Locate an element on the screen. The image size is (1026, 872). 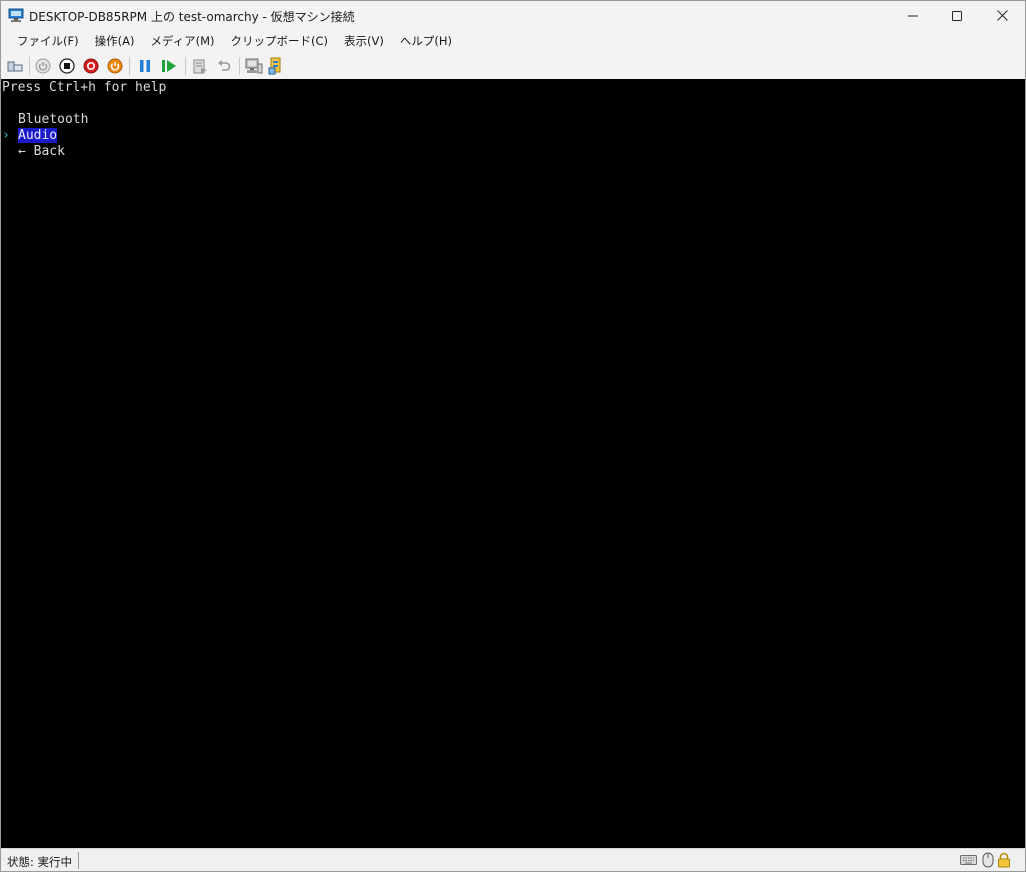
menu-option-bluetooth: Bluetooth is located at coordinates (53, 120).